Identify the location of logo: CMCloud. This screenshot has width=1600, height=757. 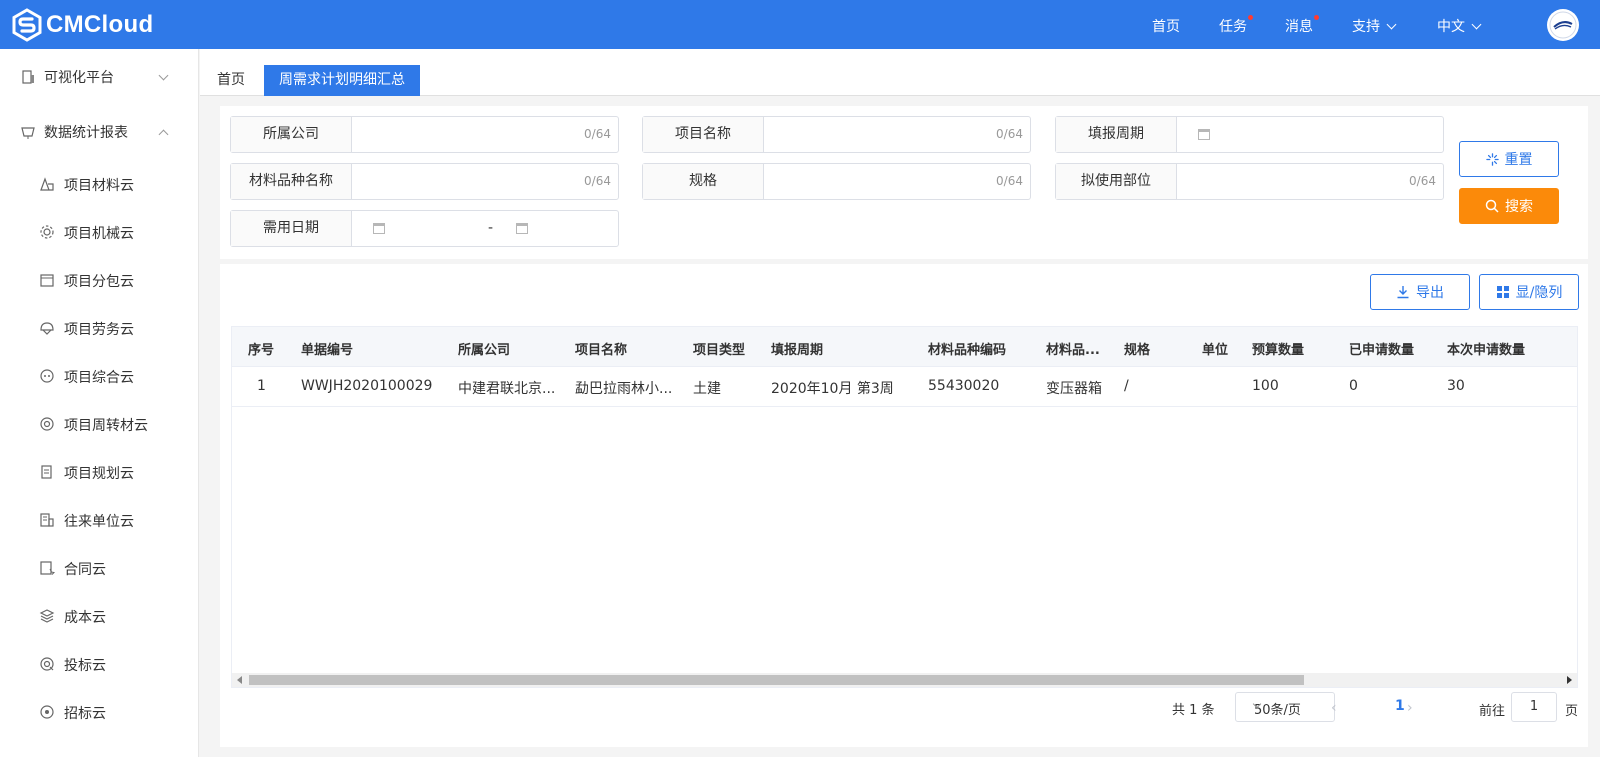
(81, 25).